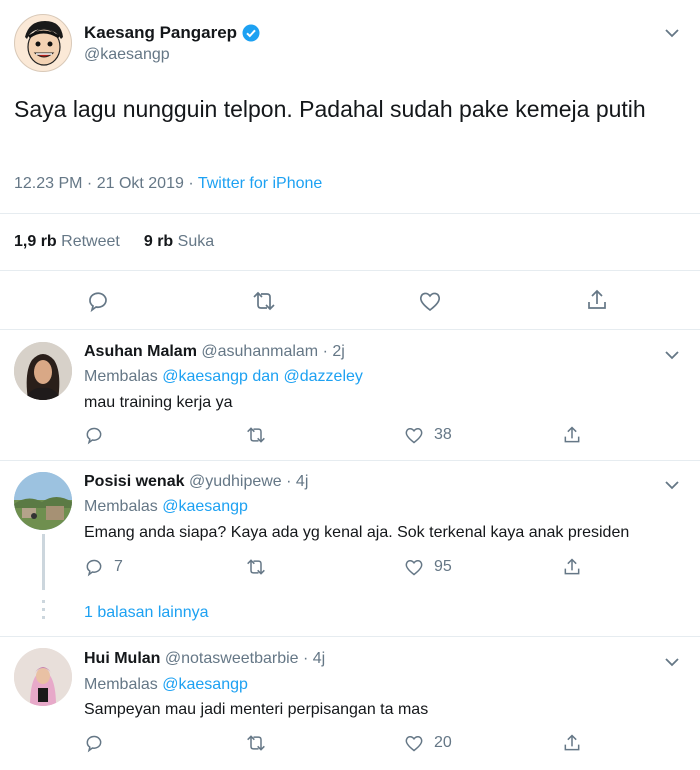 The width and height of the screenshot is (700, 770). What do you see at coordinates (103, 567) in the screenshot?
I see `reply-button: 7` at bounding box center [103, 567].